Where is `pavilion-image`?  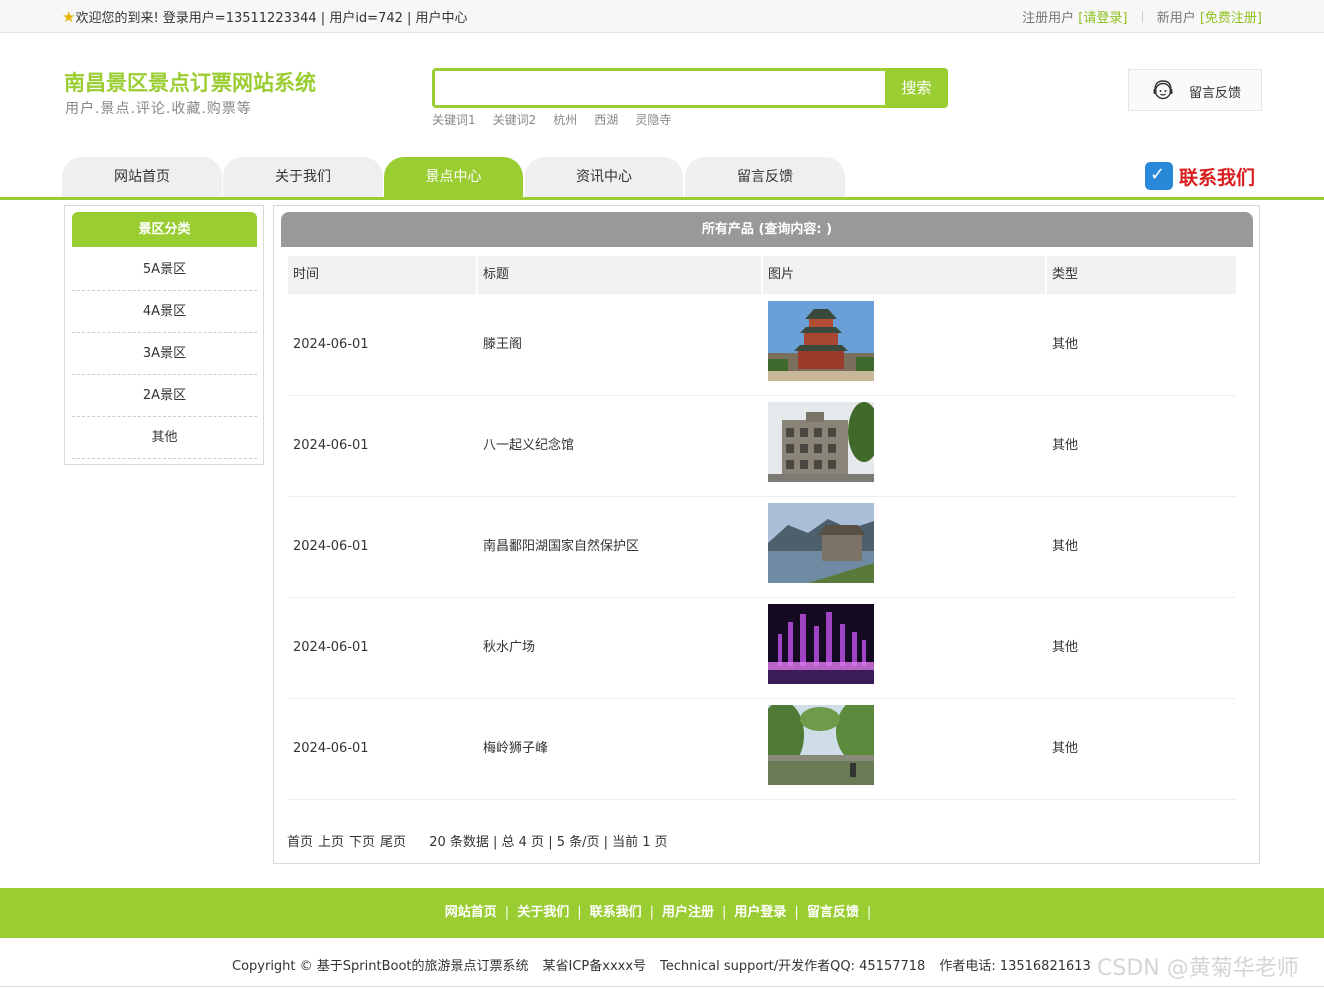
pavilion-image is located at coordinates (821, 341).